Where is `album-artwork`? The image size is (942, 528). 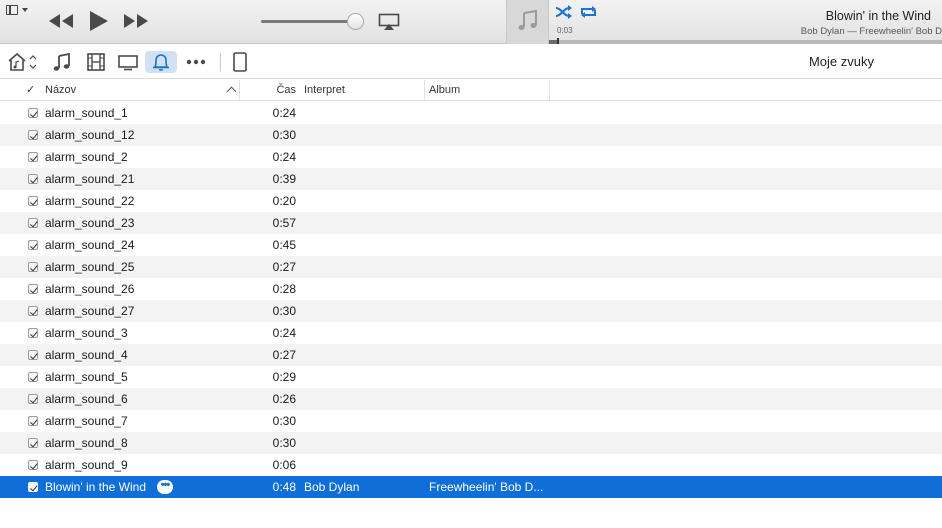
album-artwork is located at coordinates (527, 22).